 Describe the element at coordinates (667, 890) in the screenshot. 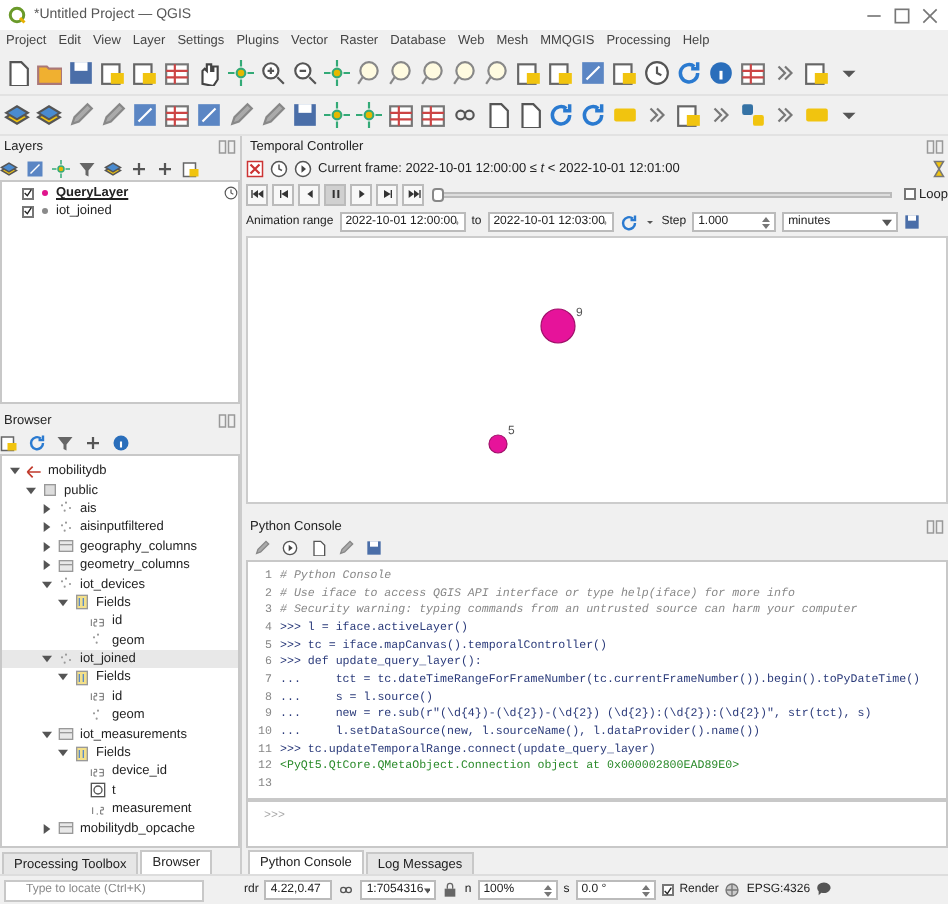

I see `render-checkbox` at that location.